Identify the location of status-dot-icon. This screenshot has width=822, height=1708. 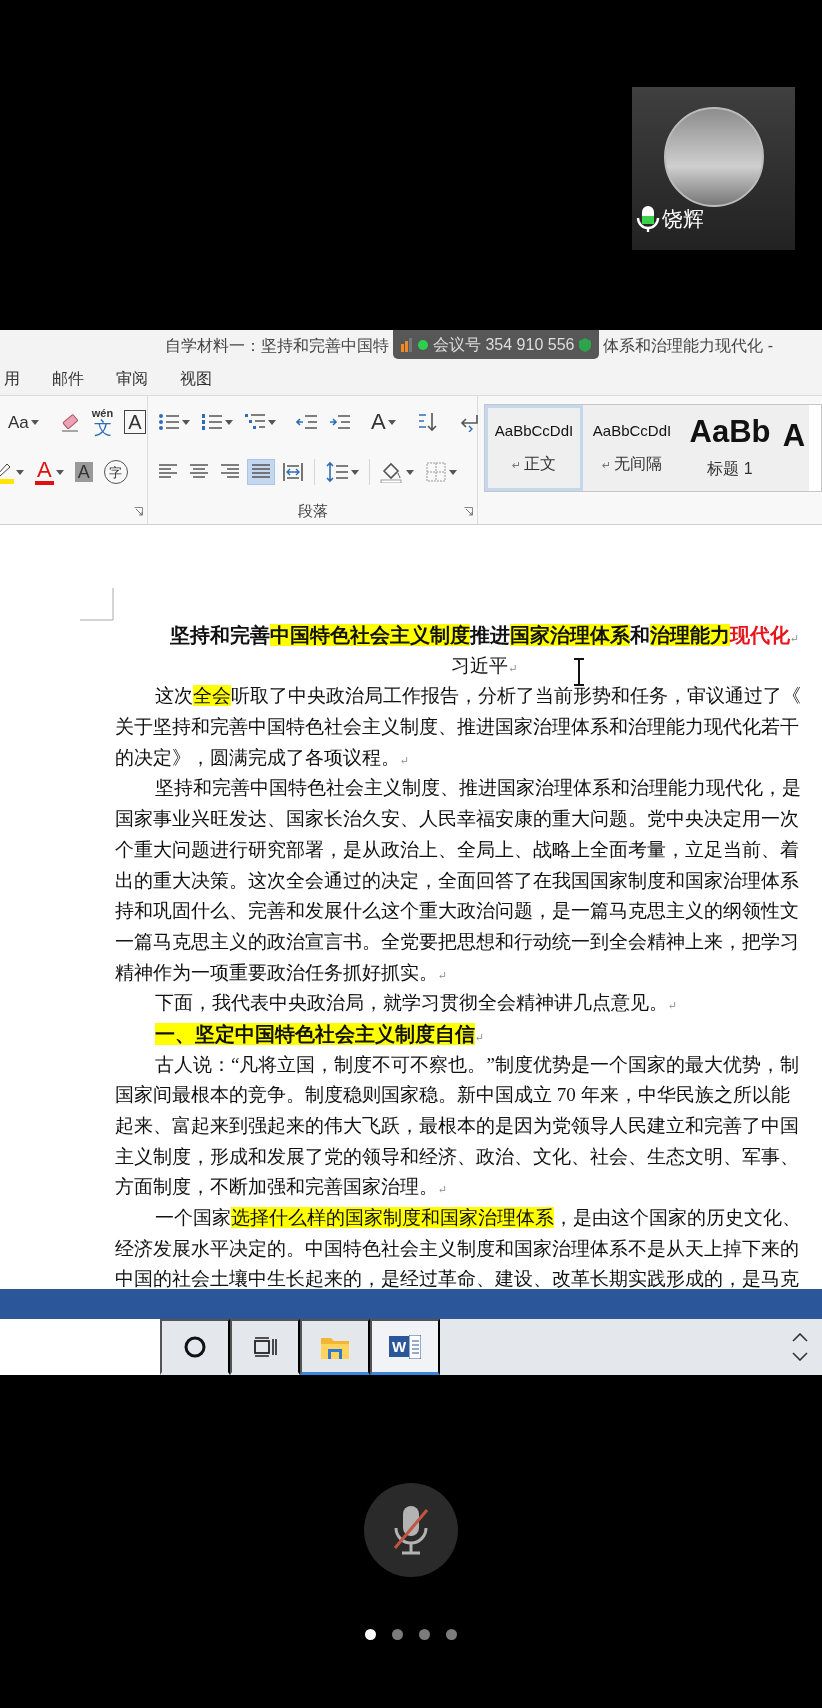
(423, 344).